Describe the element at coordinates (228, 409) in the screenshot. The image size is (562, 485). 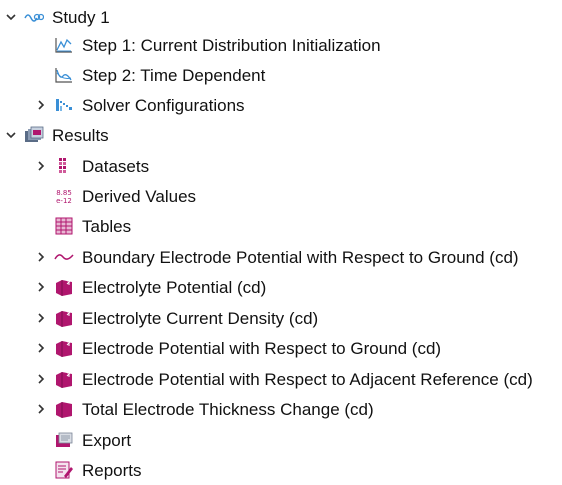
I see `tree-node-label: Total Electrode Thickness Change (cd)` at that location.